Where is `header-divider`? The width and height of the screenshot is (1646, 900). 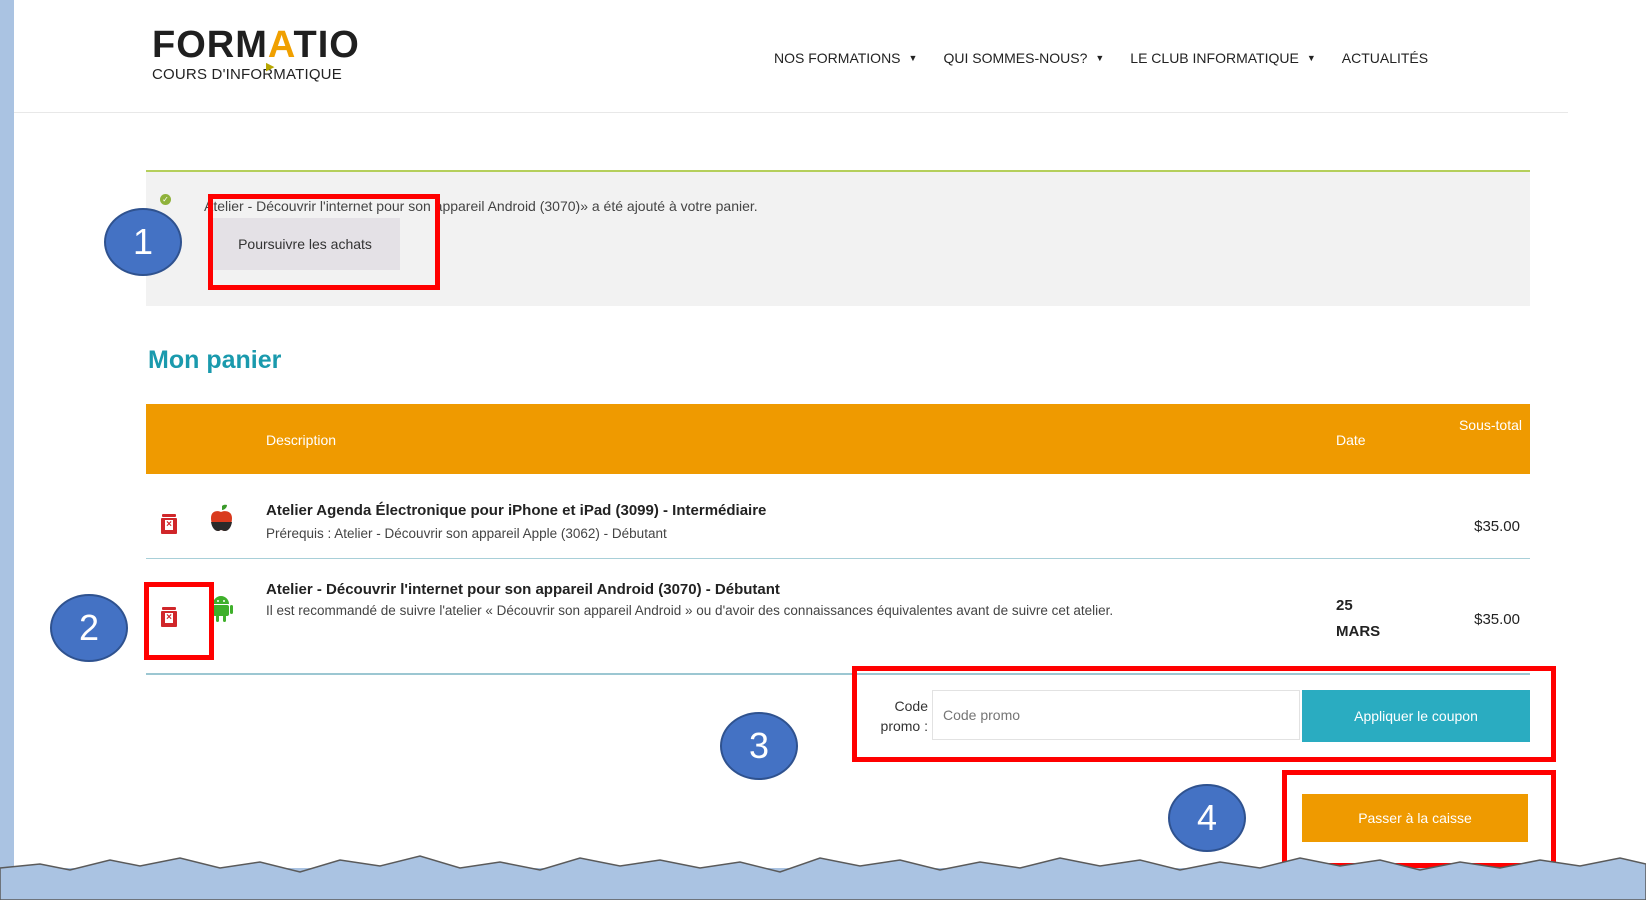
header-divider is located at coordinates (791, 112).